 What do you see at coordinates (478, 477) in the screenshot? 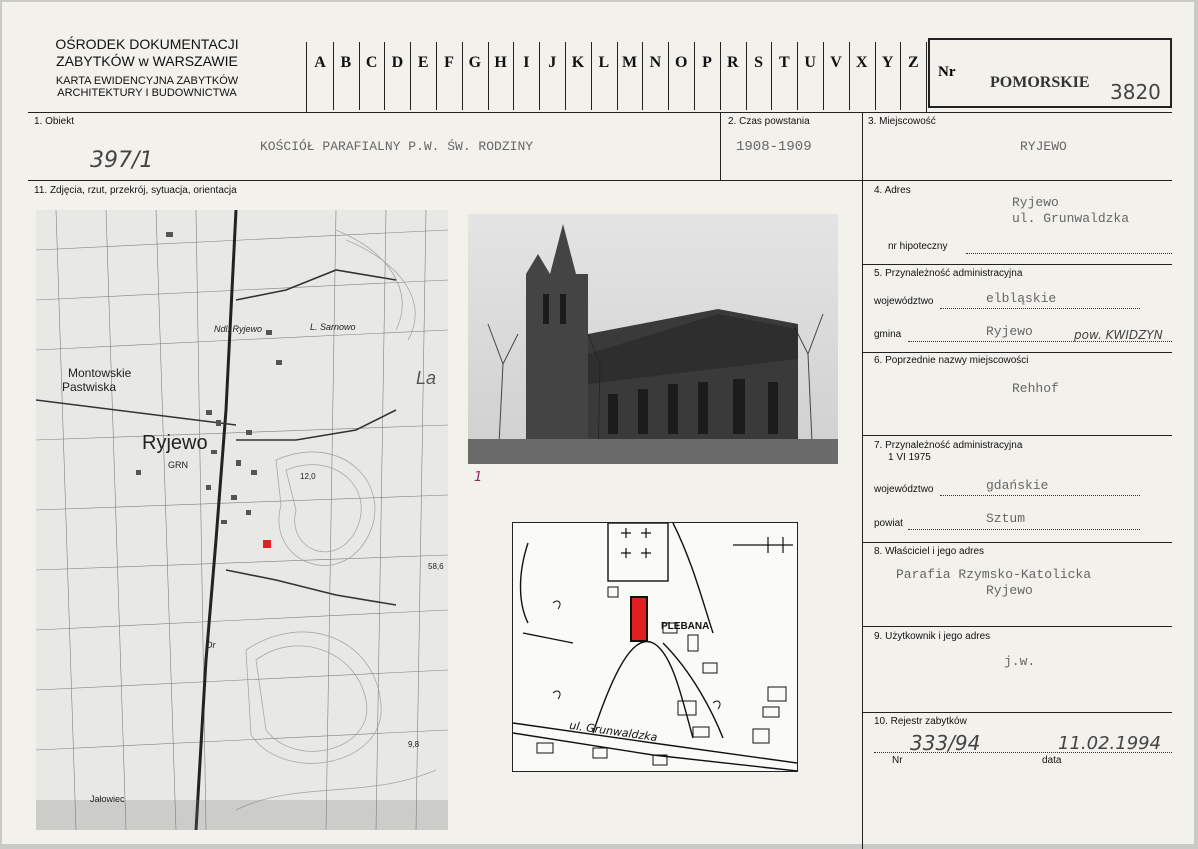
I see `photo-number: 1` at bounding box center [478, 477].